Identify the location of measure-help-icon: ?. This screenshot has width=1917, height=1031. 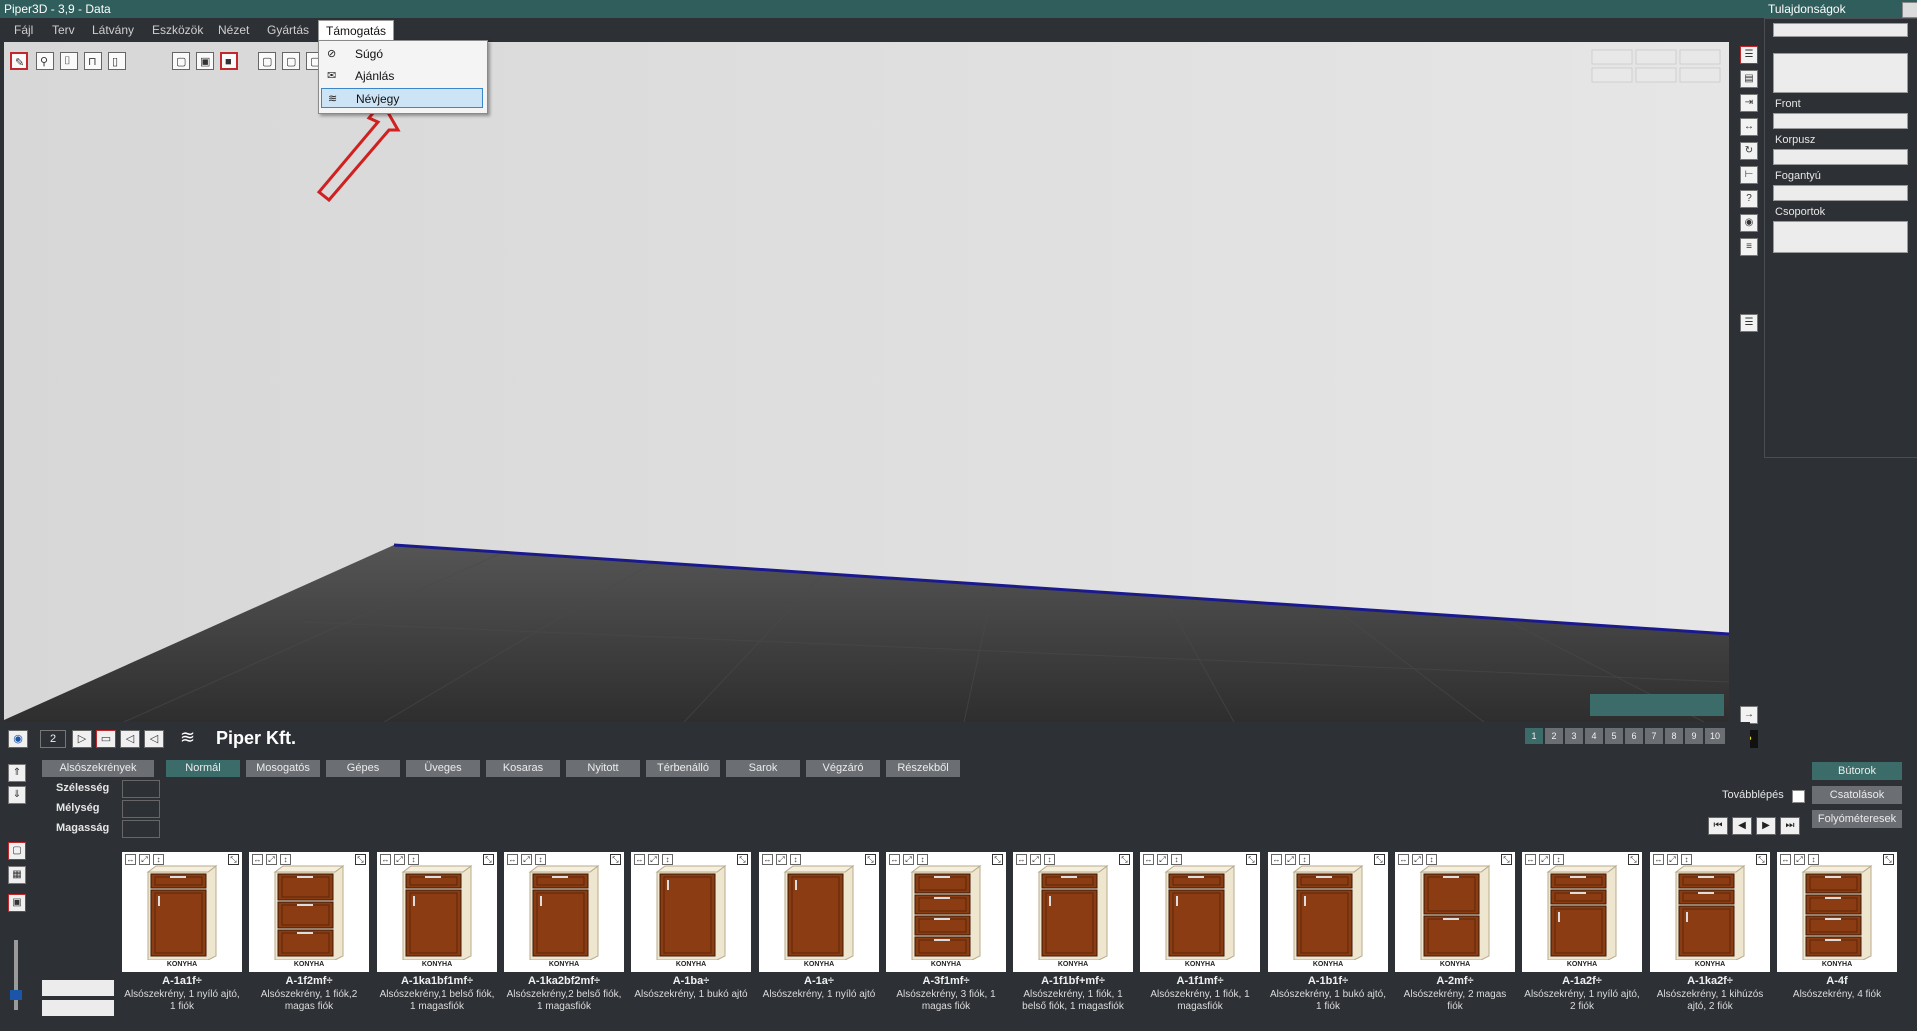
(1749, 199).